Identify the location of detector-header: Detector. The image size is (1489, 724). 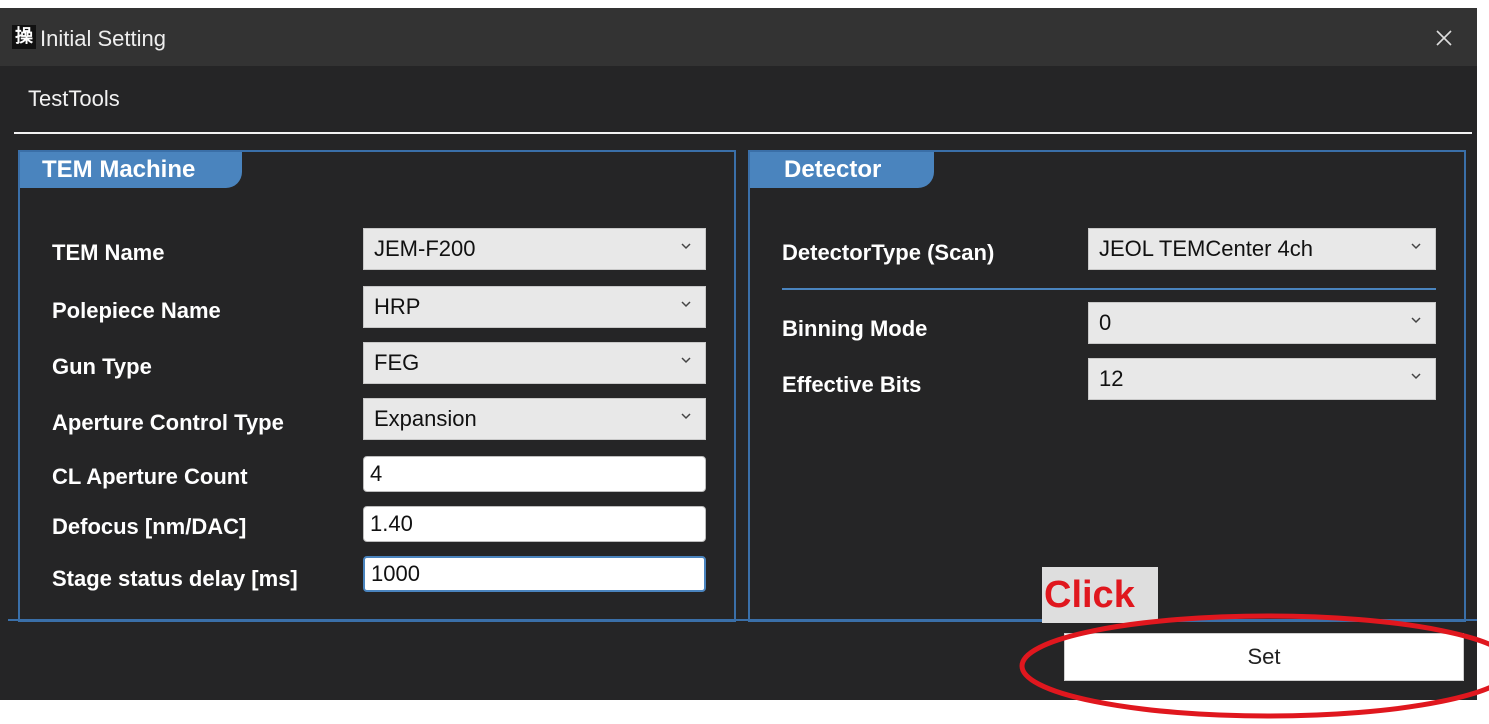
(842, 170).